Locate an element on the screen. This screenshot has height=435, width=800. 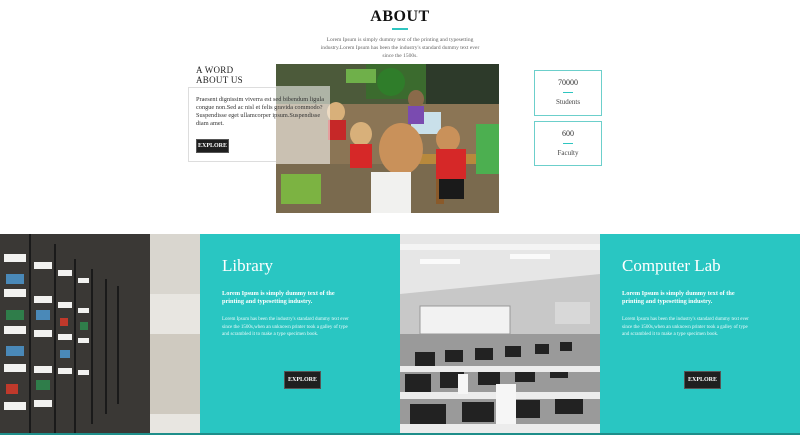
library-title: Library is located at coordinates (247, 265).